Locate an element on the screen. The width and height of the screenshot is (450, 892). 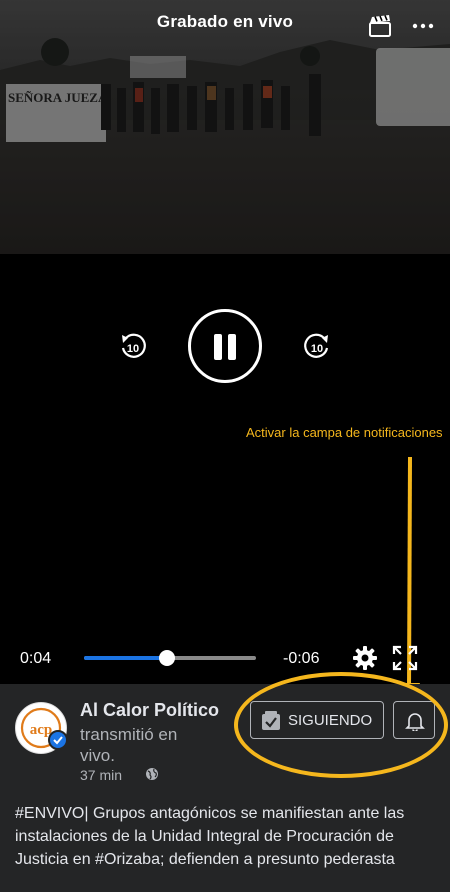
rewind-seconds-label: 10 is located at coordinates (133, 349).